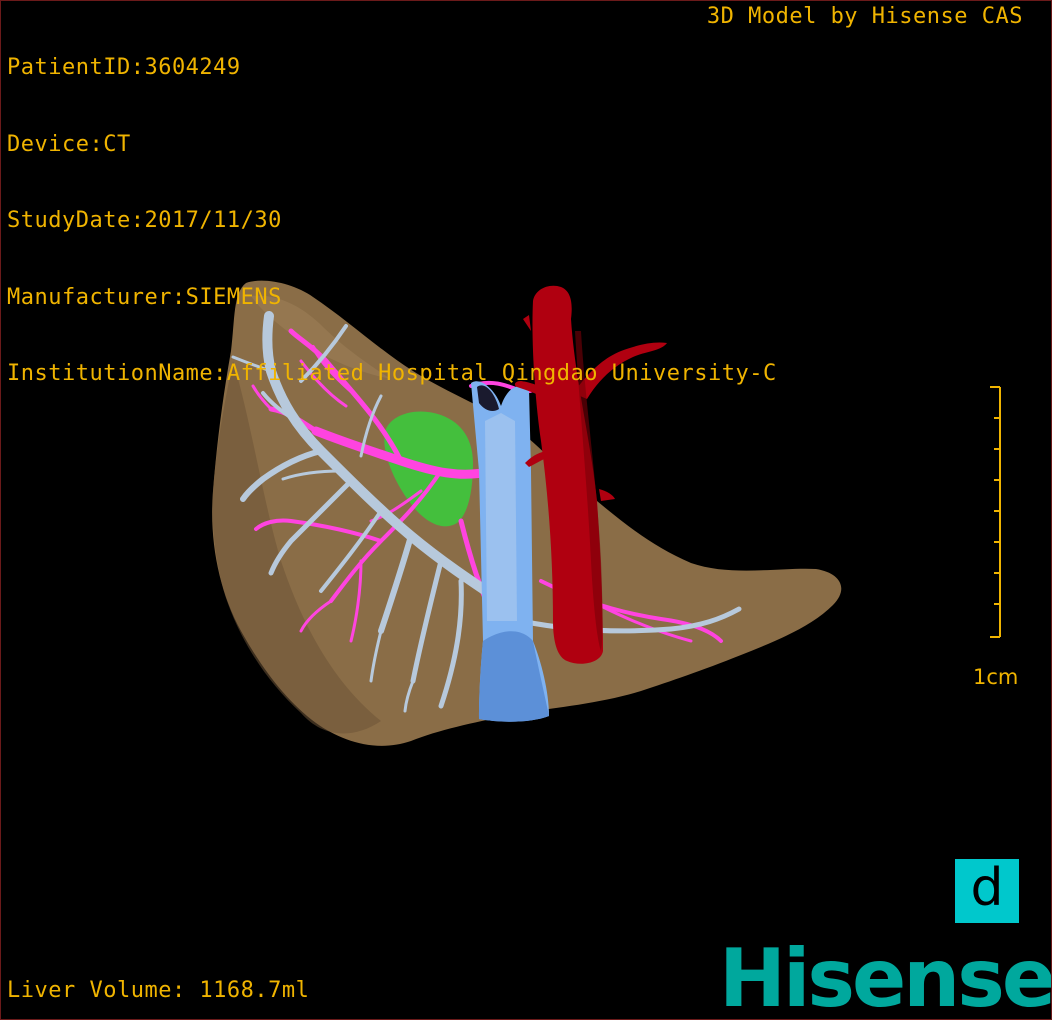 This screenshot has height=1020, width=1052. What do you see at coordinates (864, 16) in the screenshot?
I see `model-credit: 3D Model by Hisense CAS` at bounding box center [864, 16].